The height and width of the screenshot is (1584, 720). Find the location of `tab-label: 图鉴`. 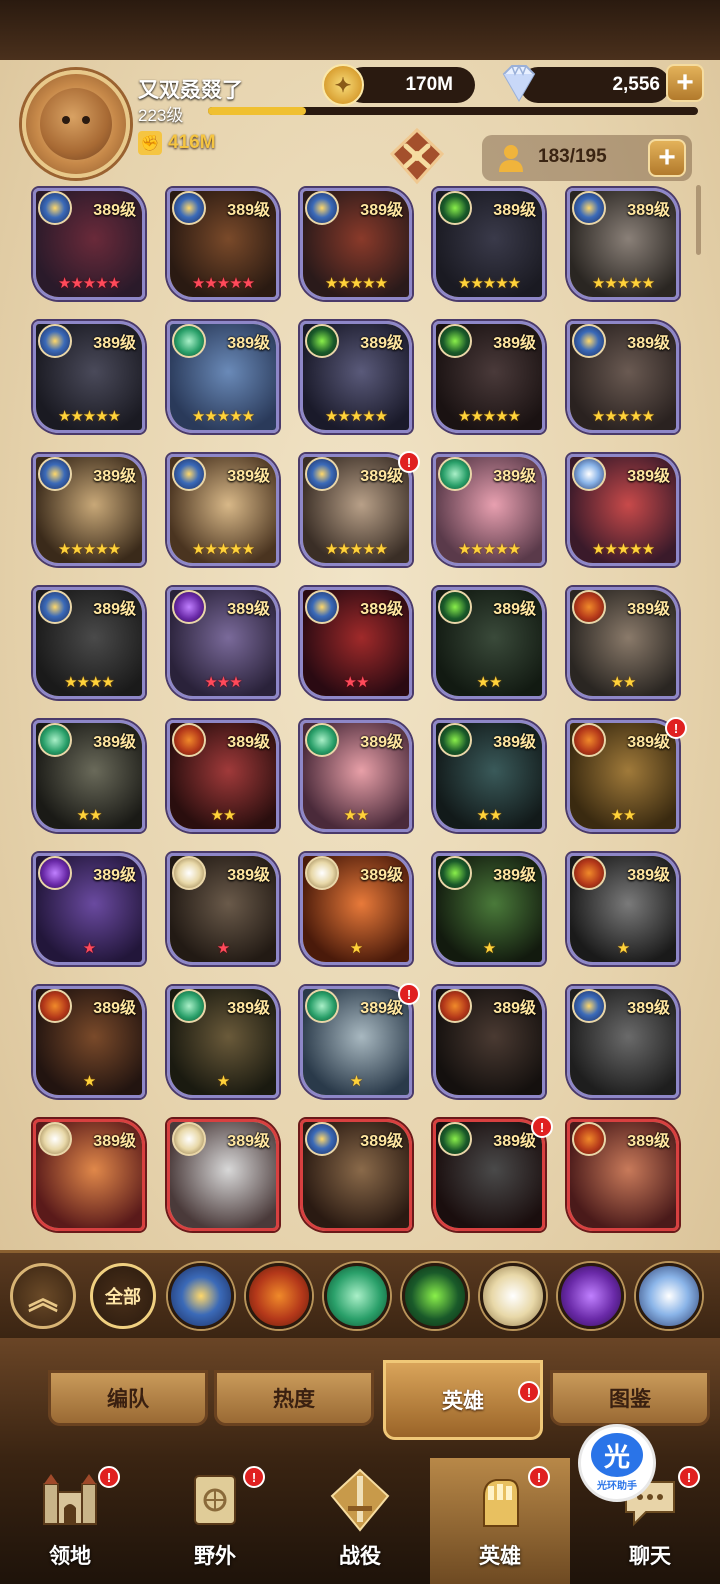

tab-label: 图鉴 is located at coordinates (630, 1399).